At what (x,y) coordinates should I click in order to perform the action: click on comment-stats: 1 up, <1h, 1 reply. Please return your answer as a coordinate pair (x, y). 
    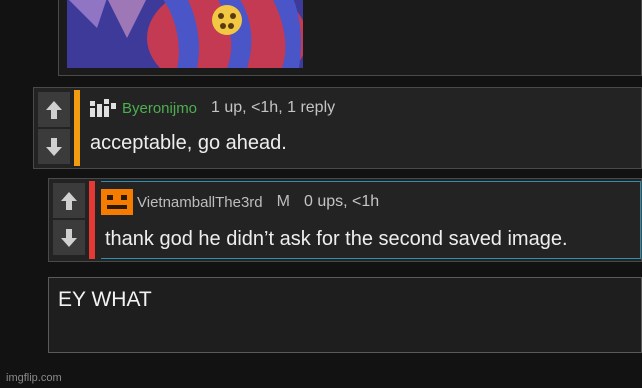
    Looking at the image, I should click on (273, 107).